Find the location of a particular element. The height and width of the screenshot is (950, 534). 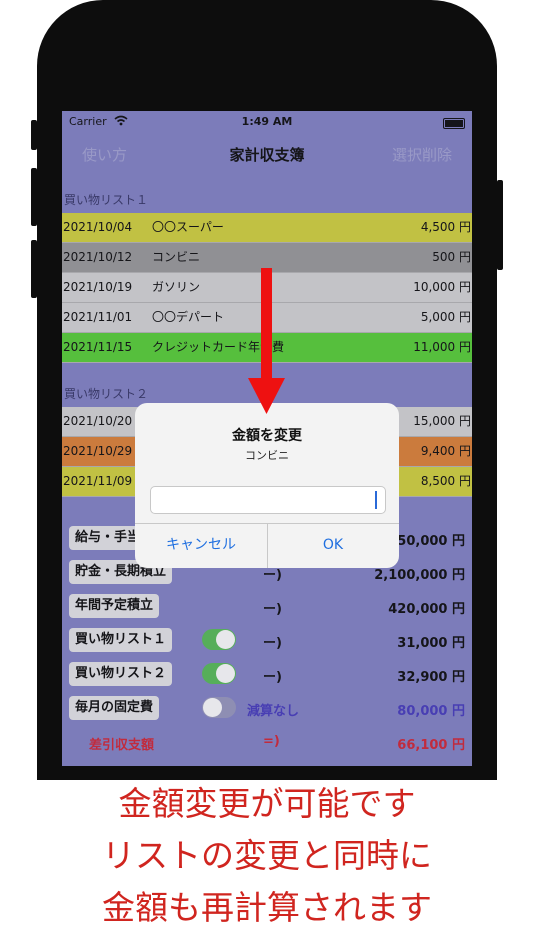

ok-button: OK is located at coordinates (333, 545).